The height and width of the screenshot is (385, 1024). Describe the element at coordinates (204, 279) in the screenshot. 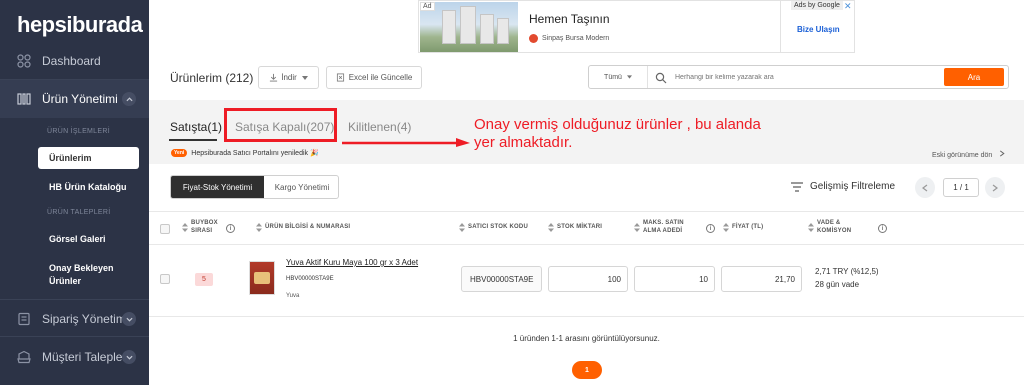

I see `buybox-rank-badge: 5` at that location.